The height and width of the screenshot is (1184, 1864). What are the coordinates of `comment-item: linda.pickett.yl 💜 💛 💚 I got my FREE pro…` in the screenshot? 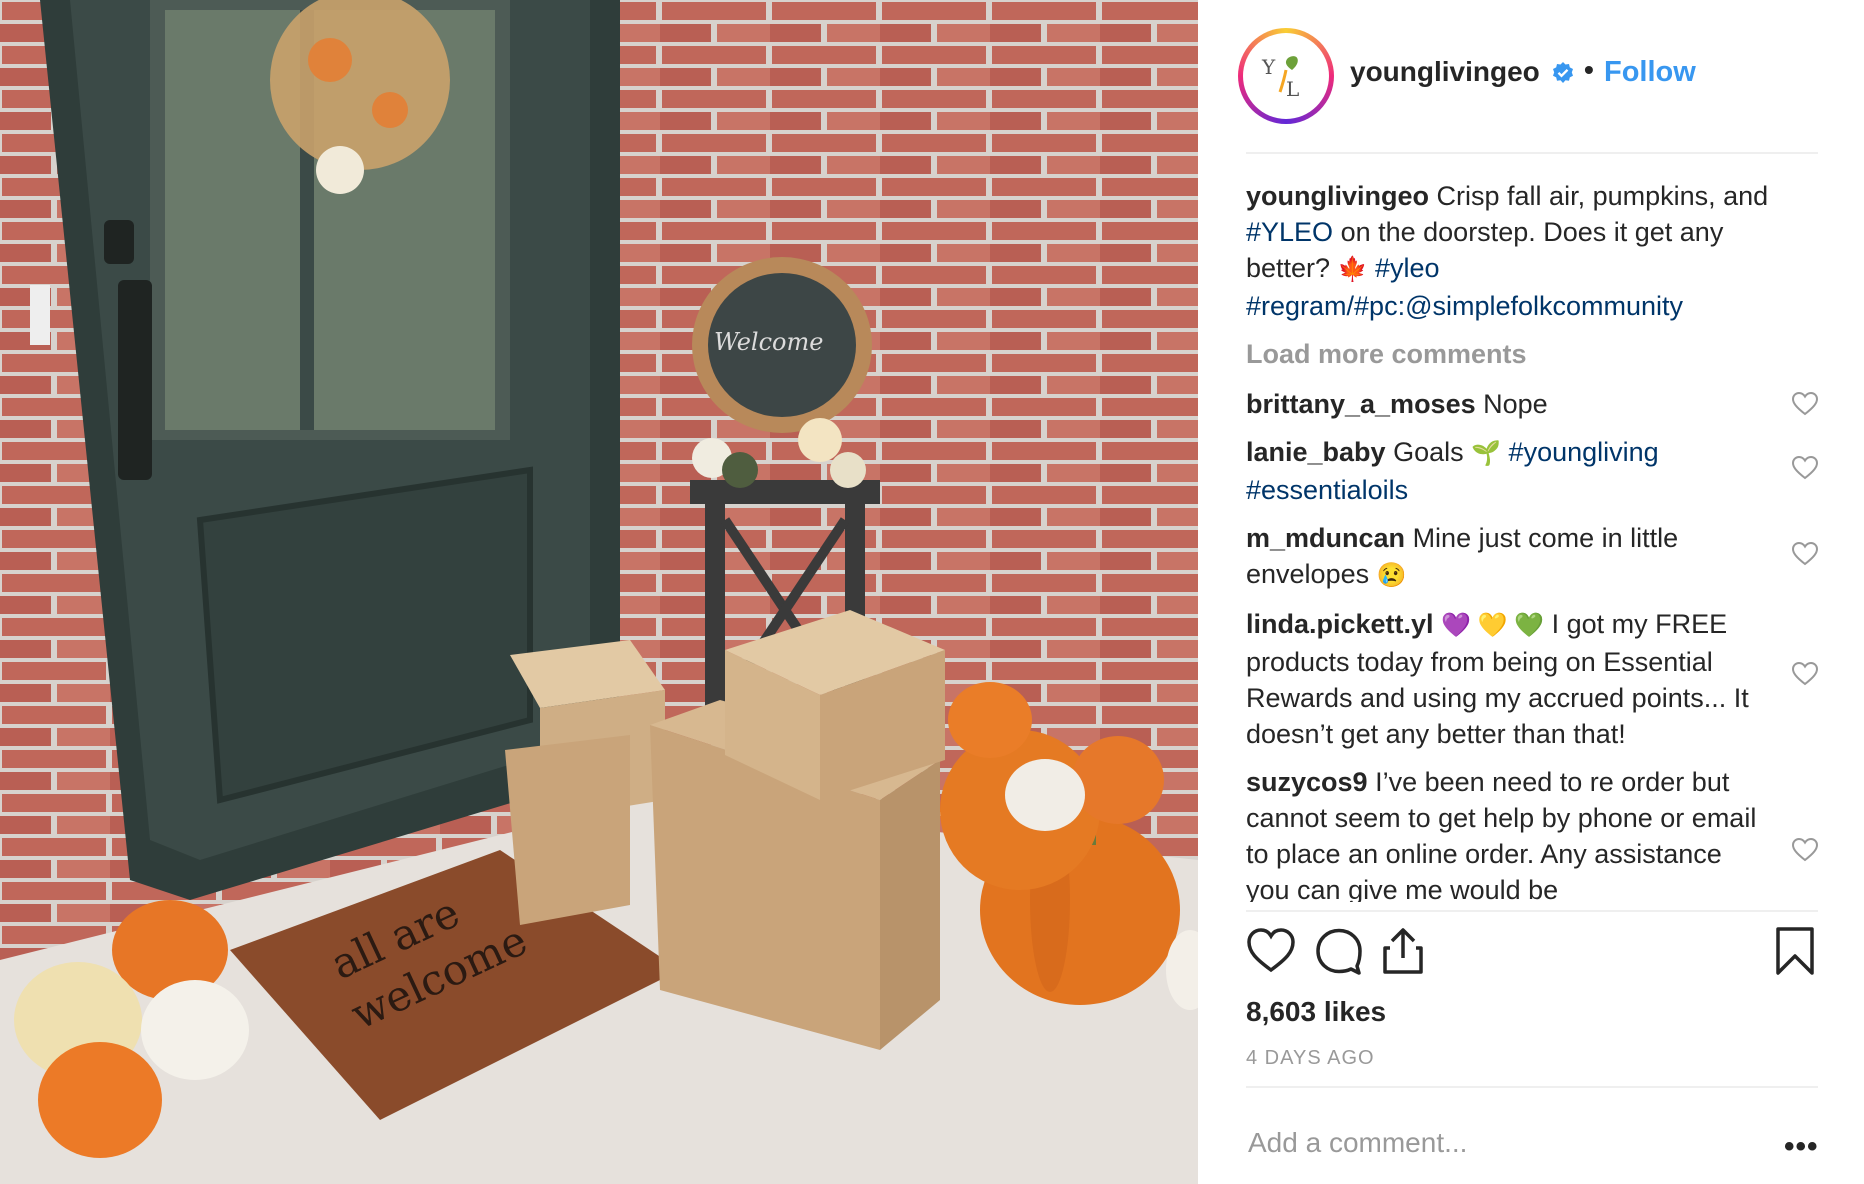 It's located at (1532, 679).